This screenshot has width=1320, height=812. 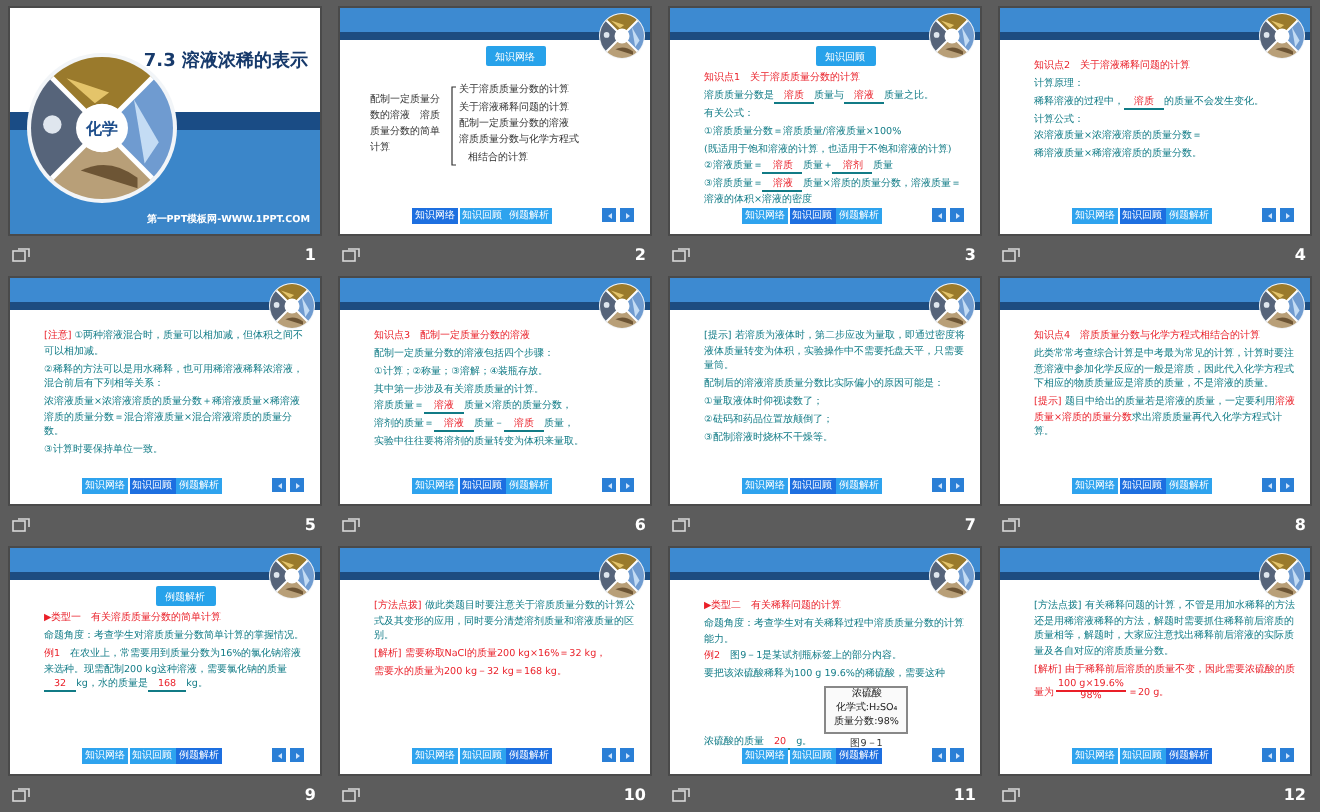 I want to click on slide-number: 12, so click(x=1294, y=794).